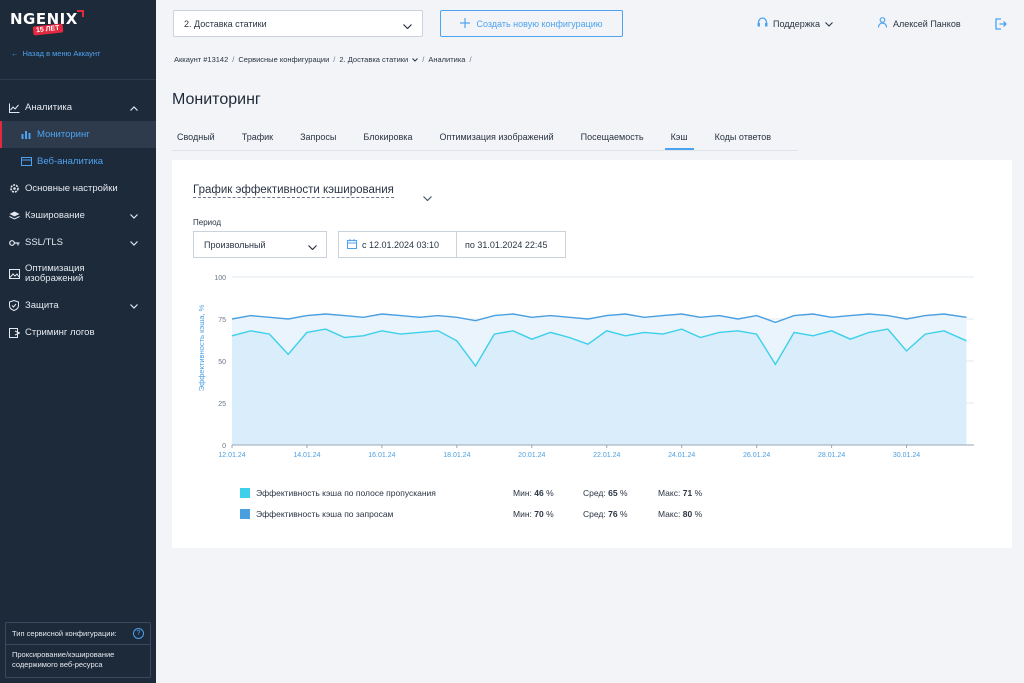  I want to click on sidebar-item-main-settings: Основные настройки, so click(78, 188).